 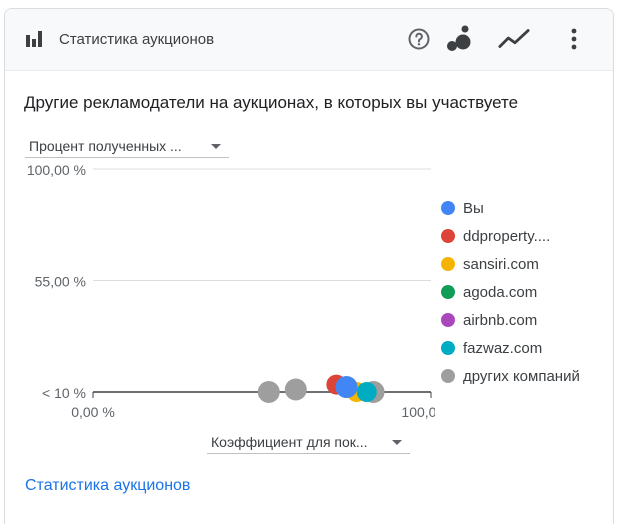 What do you see at coordinates (514, 39) in the screenshot?
I see `line-chart-icon` at bounding box center [514, 39].